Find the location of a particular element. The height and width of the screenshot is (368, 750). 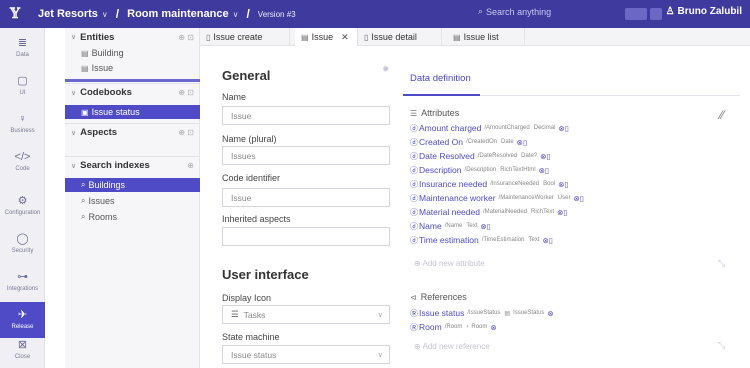

attribute-row: ⓓ Created On/CreatedOn Date ⊗▯ is located at coordinates (468, 142).